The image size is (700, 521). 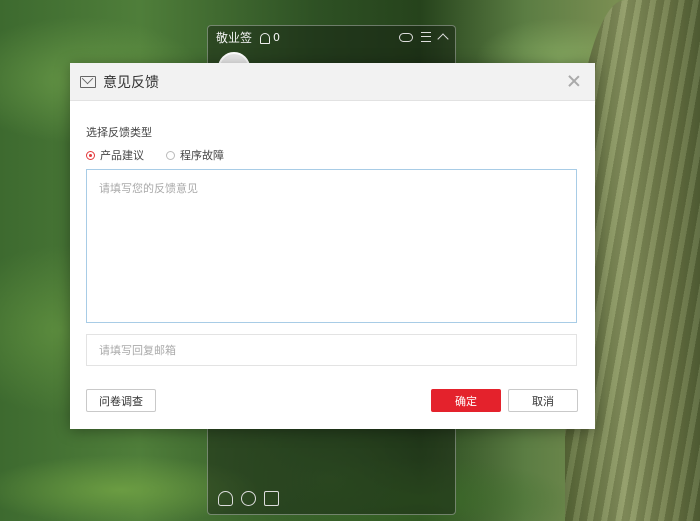 I want to click on menu-icon, so click(x=426, y=37).